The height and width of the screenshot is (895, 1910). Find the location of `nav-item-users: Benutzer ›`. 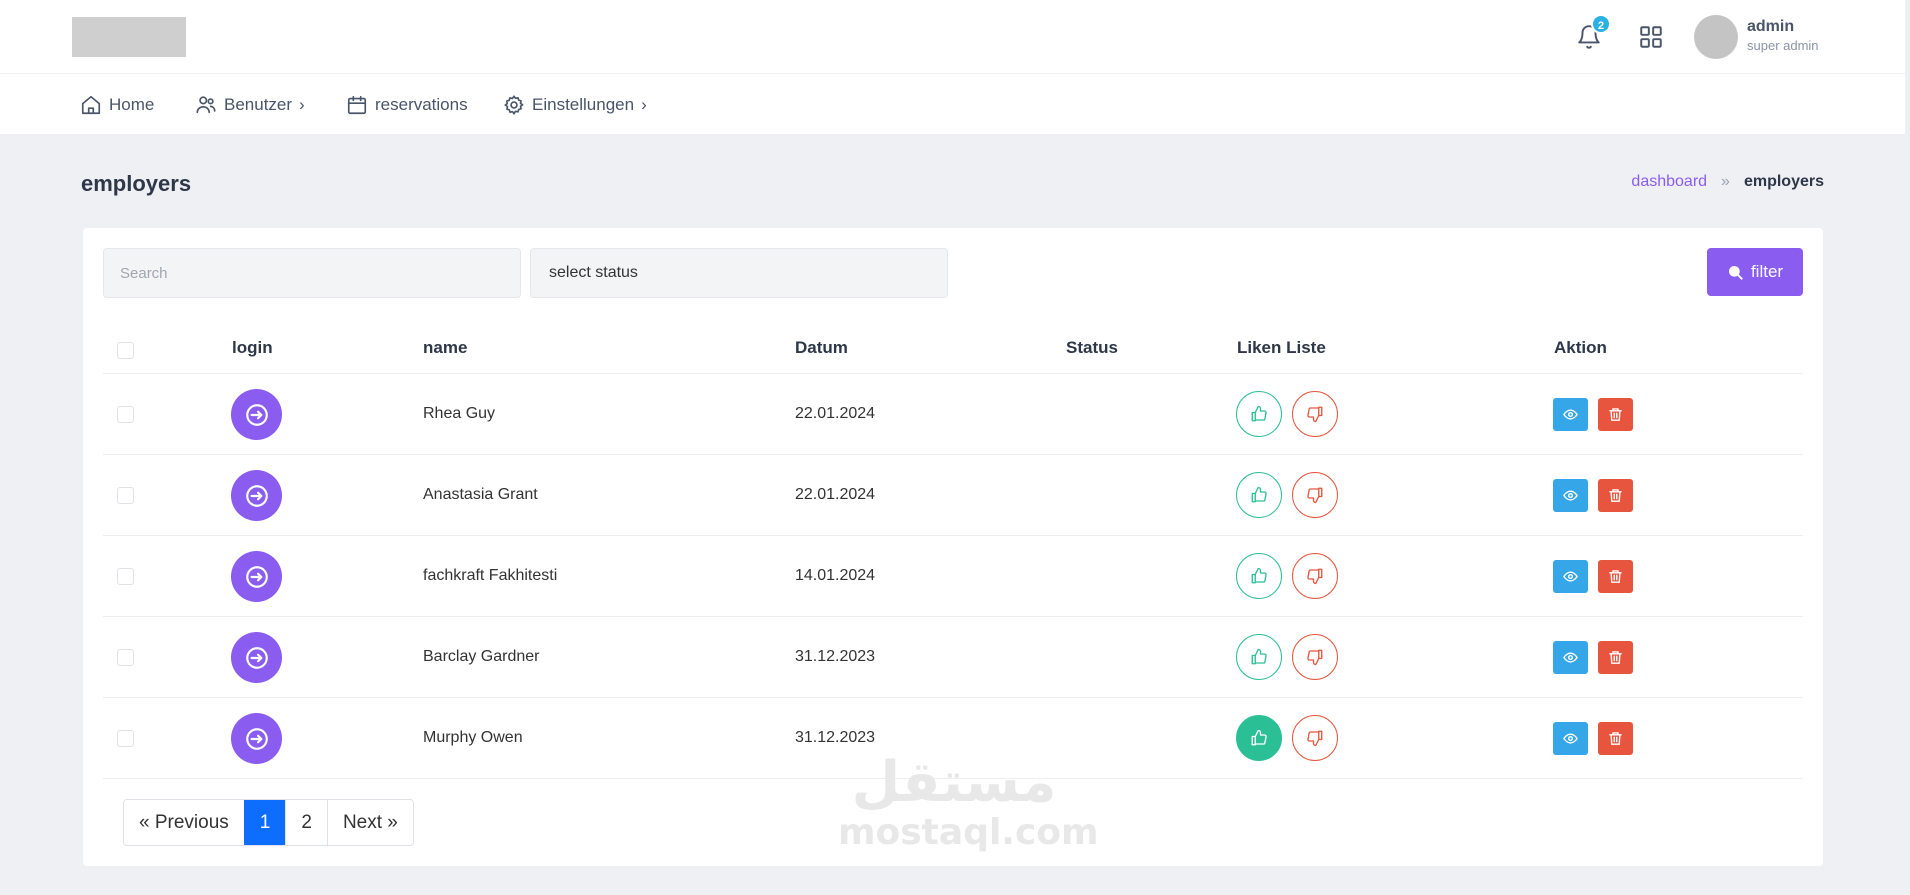

nav-item-users: Benutzer › is located at coordinates (250, 105).